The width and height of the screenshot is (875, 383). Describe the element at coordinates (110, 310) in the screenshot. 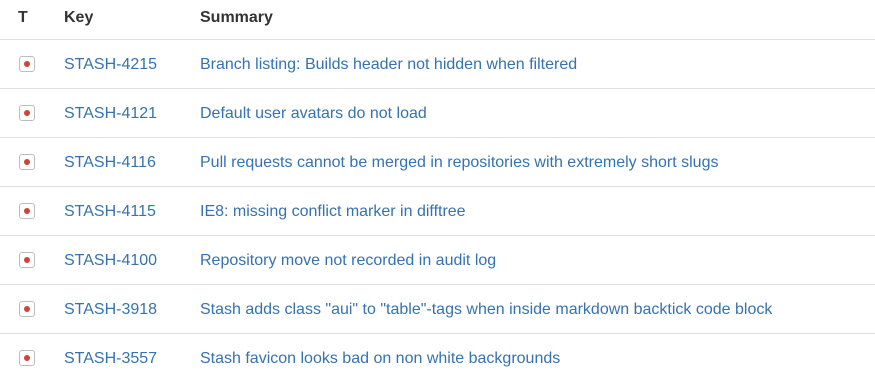

I see `issue-key-link: STASH-3918` at that location.